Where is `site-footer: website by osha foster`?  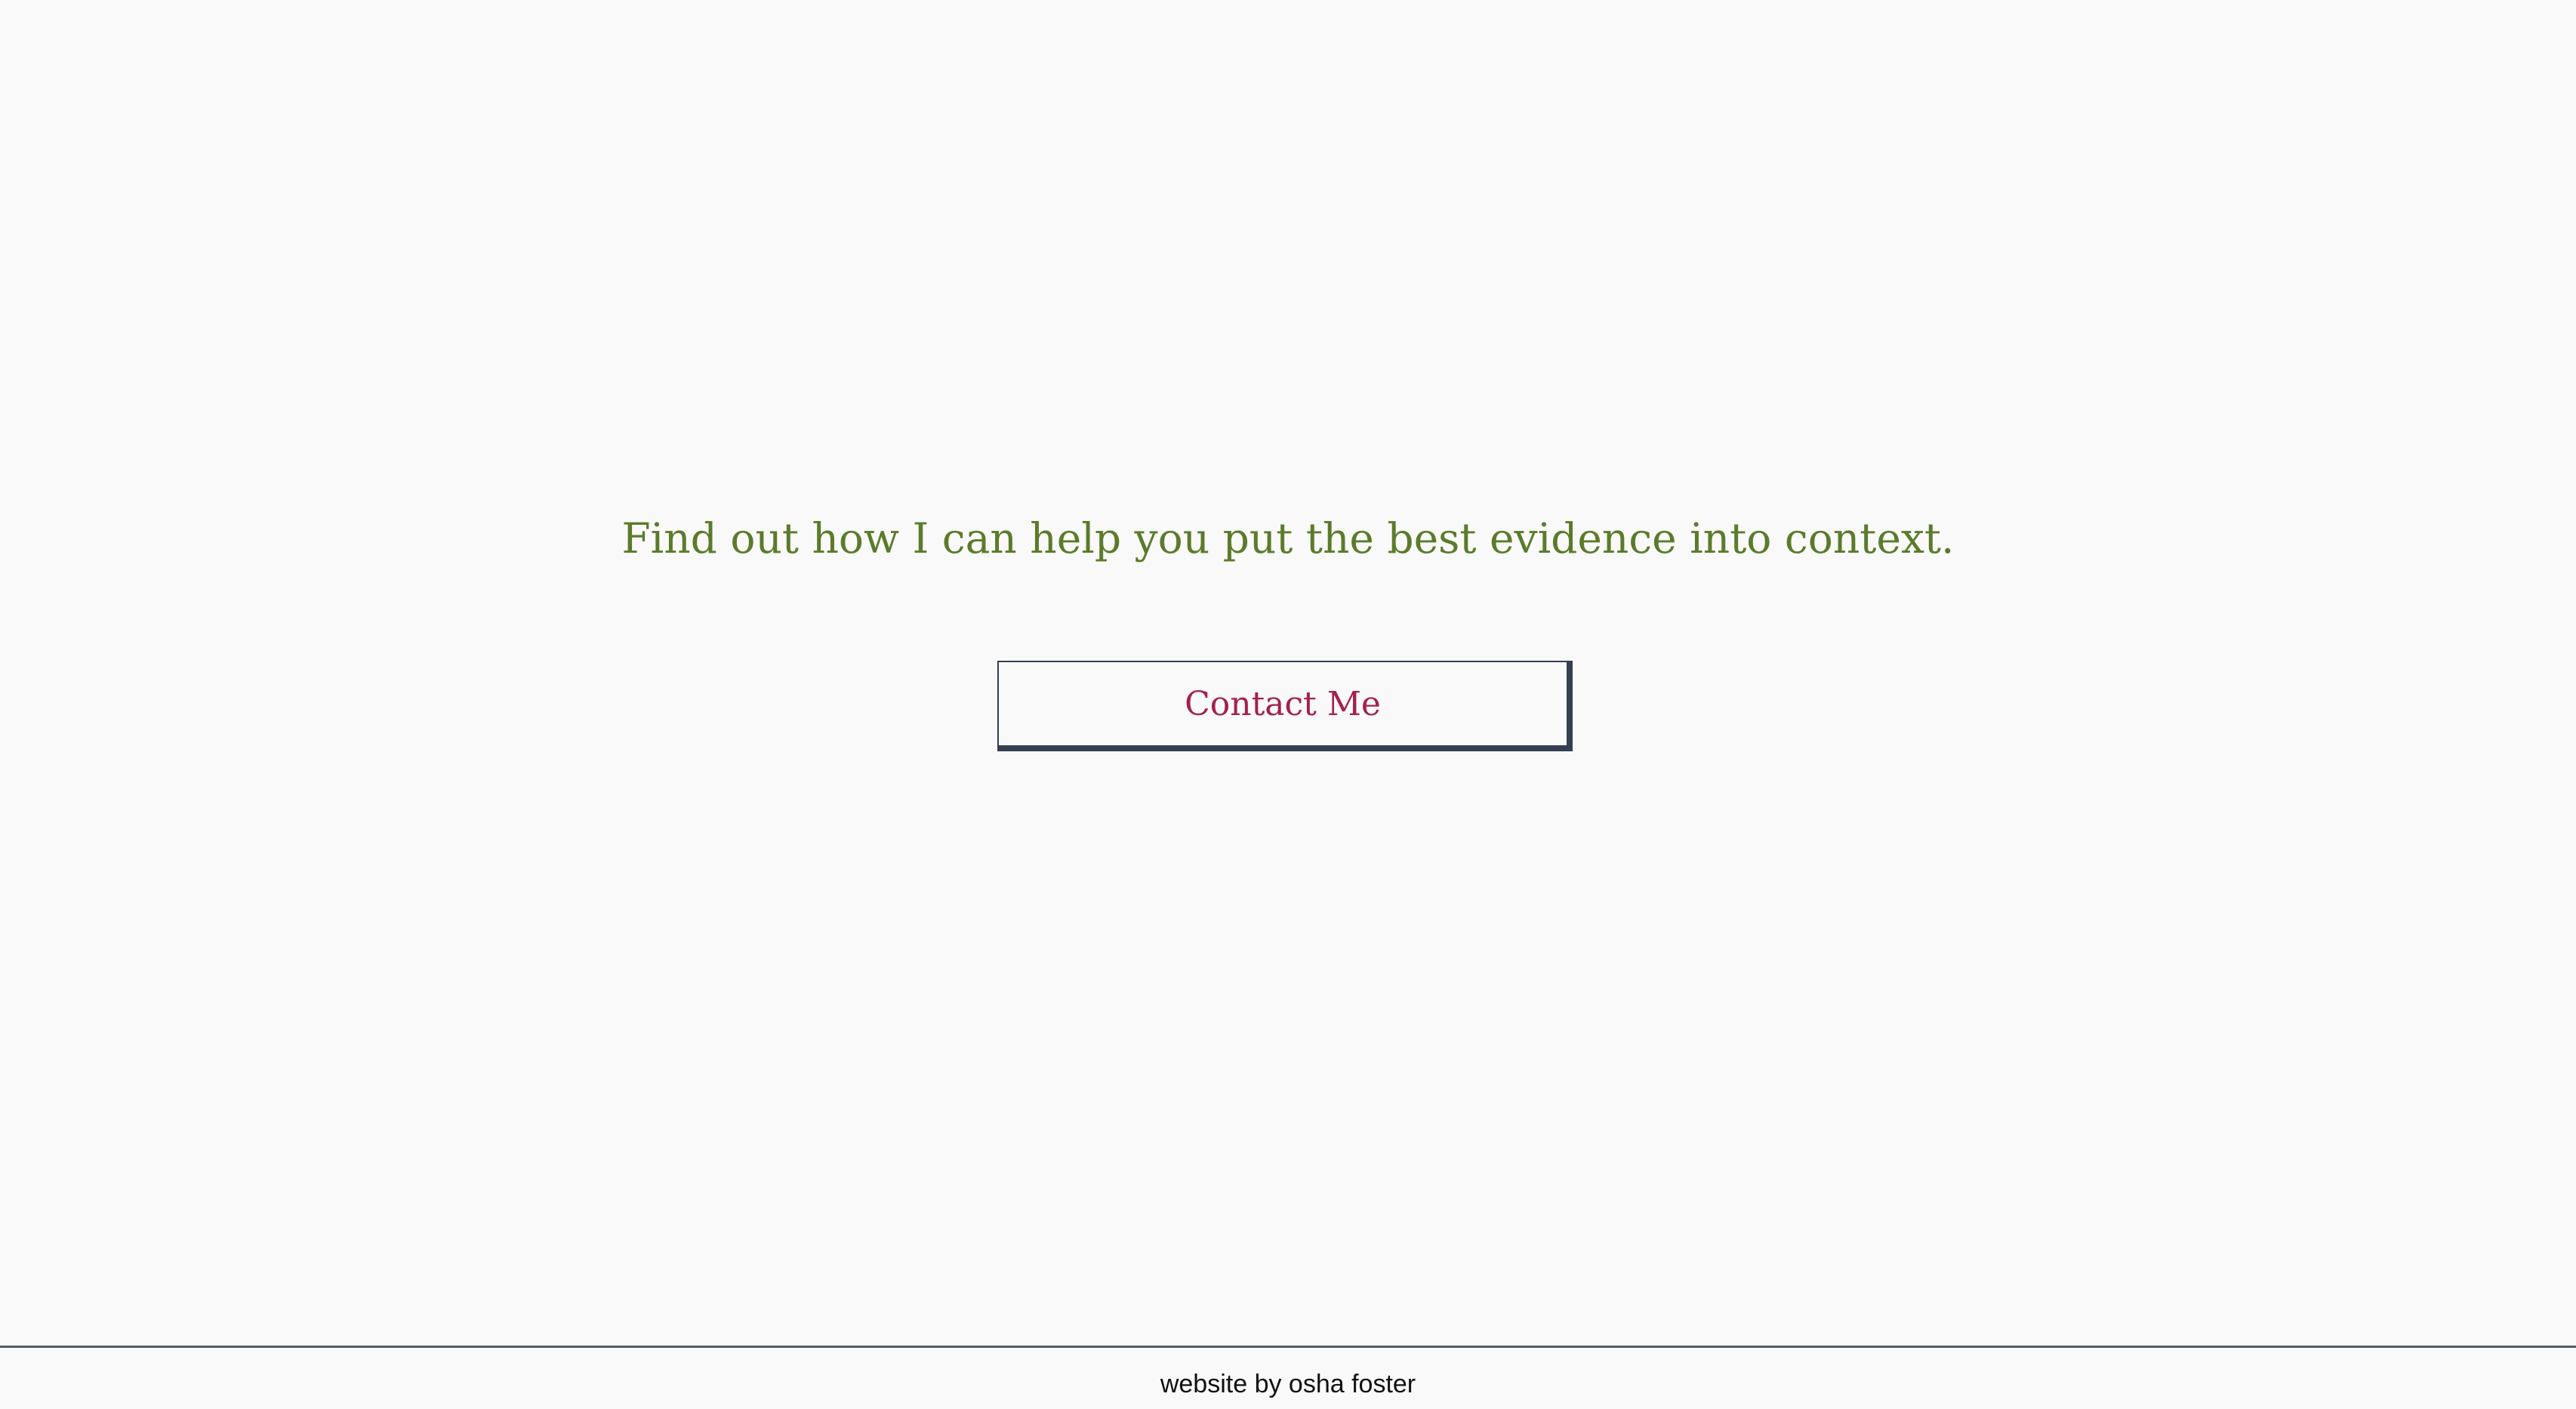 site-footer: website by osha foster is located at coordinates (1288, 1377).